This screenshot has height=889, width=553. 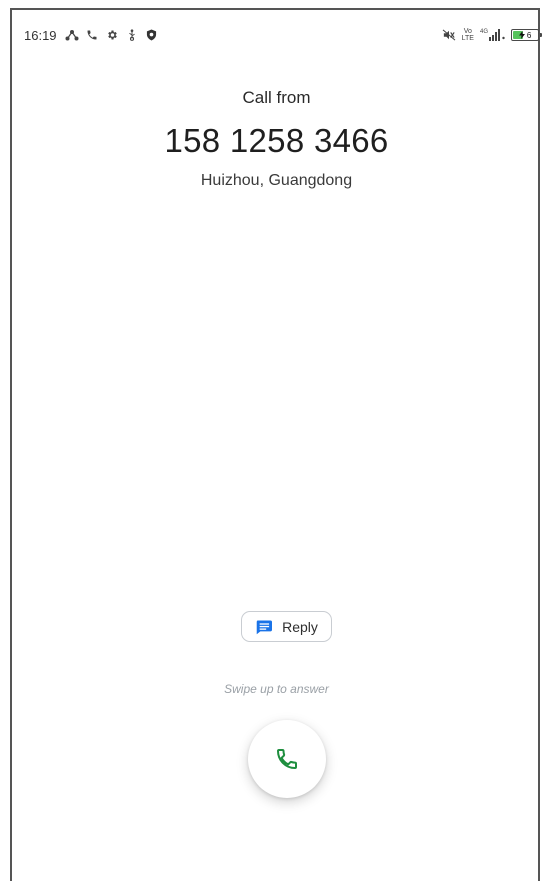 I want to click on reply-button: Reply, so click(x=286, y=626).